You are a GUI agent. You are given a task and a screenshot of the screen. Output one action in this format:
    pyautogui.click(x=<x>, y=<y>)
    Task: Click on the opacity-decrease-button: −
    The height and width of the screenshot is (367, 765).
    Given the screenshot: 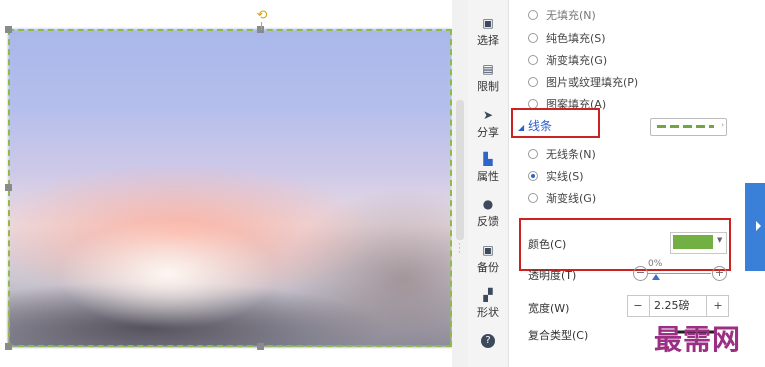 What is the action you would take?
    pyautogui.click(x=640, y=273)
    